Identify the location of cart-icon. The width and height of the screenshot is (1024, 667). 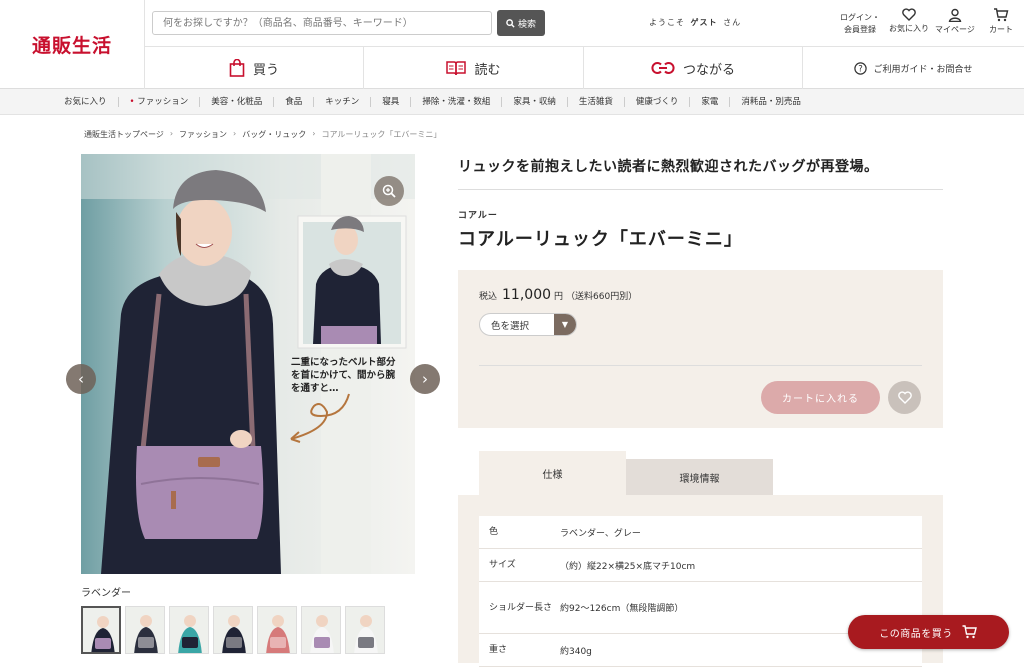
(969, 632).